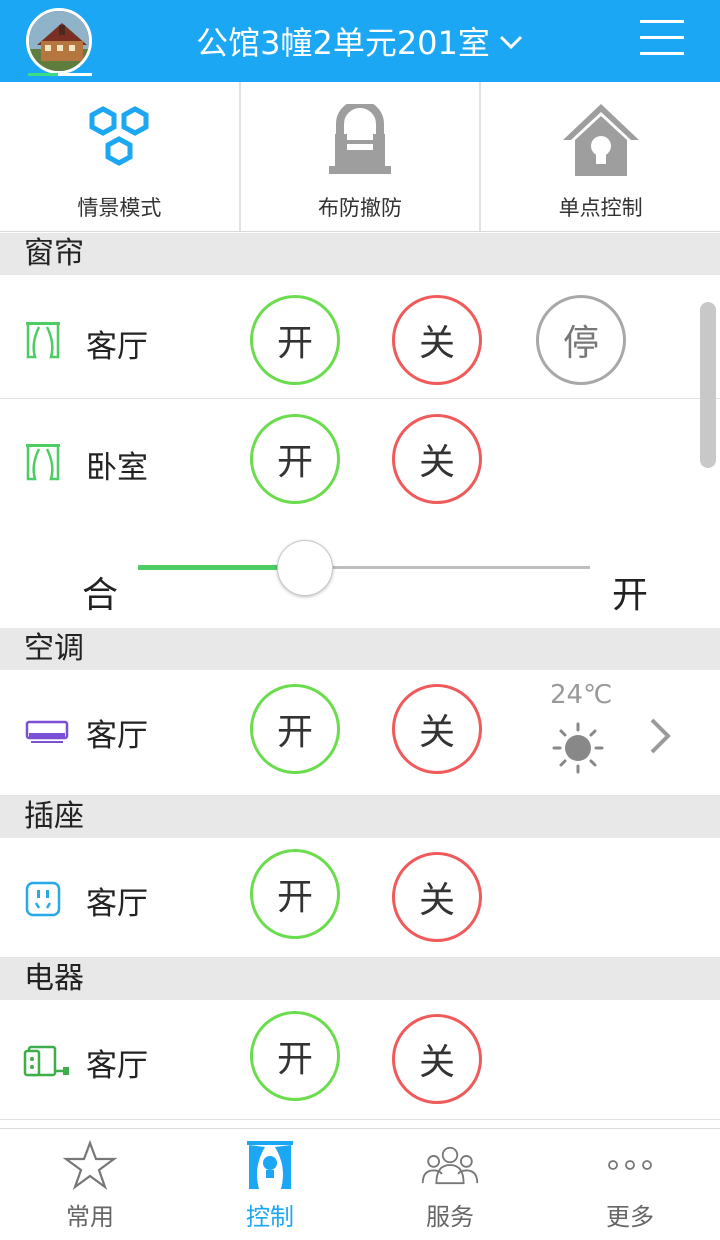  What do you see at coordinates (437, 340) in the screenshot?
I see `curtain-living-close-button: 关` at bounding box center [437, 340].